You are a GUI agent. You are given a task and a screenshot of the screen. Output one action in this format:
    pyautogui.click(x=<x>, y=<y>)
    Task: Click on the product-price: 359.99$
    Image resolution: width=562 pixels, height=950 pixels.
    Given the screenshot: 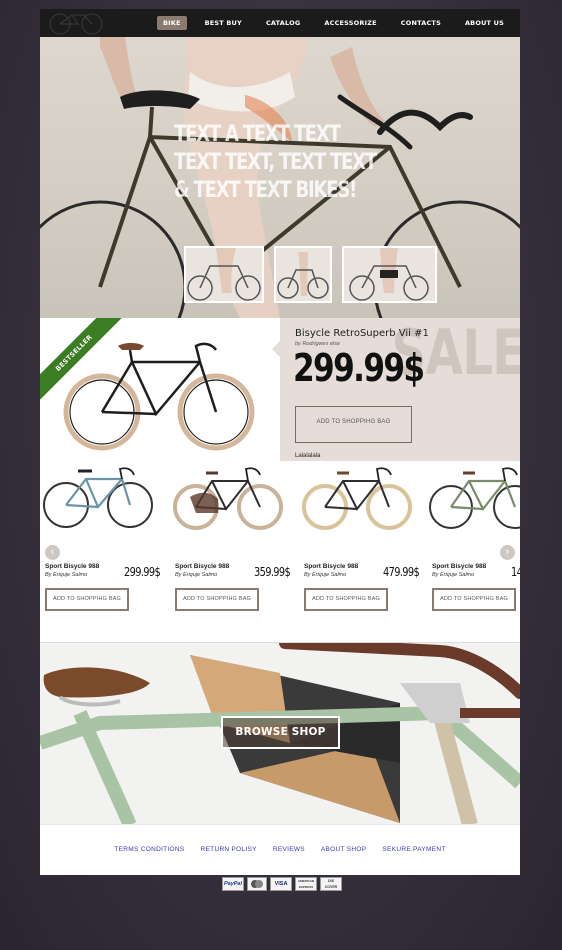 What is the action you would take?
    pyautogui.click(x=272, y=572)
    